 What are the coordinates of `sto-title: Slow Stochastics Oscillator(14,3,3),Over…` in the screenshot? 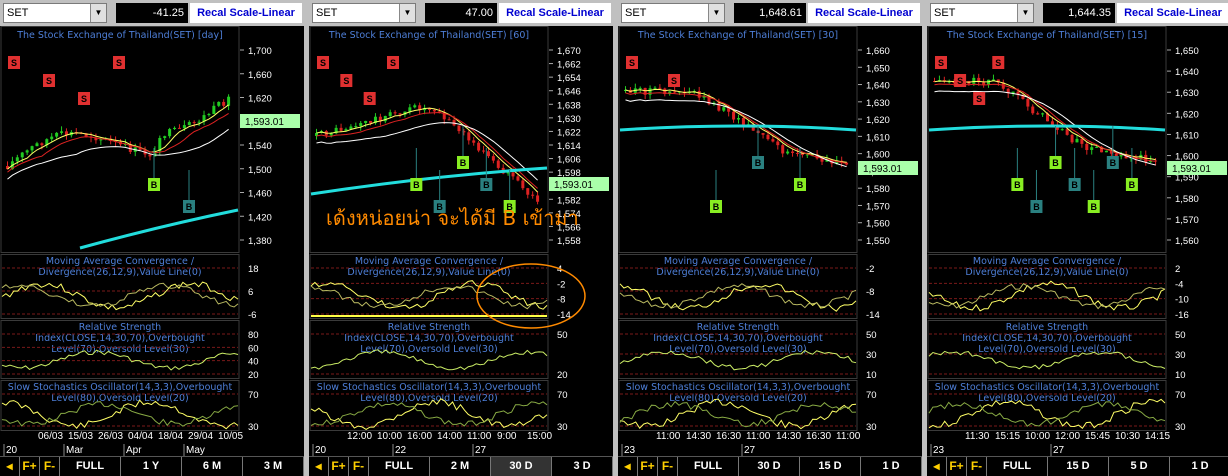 It's located at (120, 387).